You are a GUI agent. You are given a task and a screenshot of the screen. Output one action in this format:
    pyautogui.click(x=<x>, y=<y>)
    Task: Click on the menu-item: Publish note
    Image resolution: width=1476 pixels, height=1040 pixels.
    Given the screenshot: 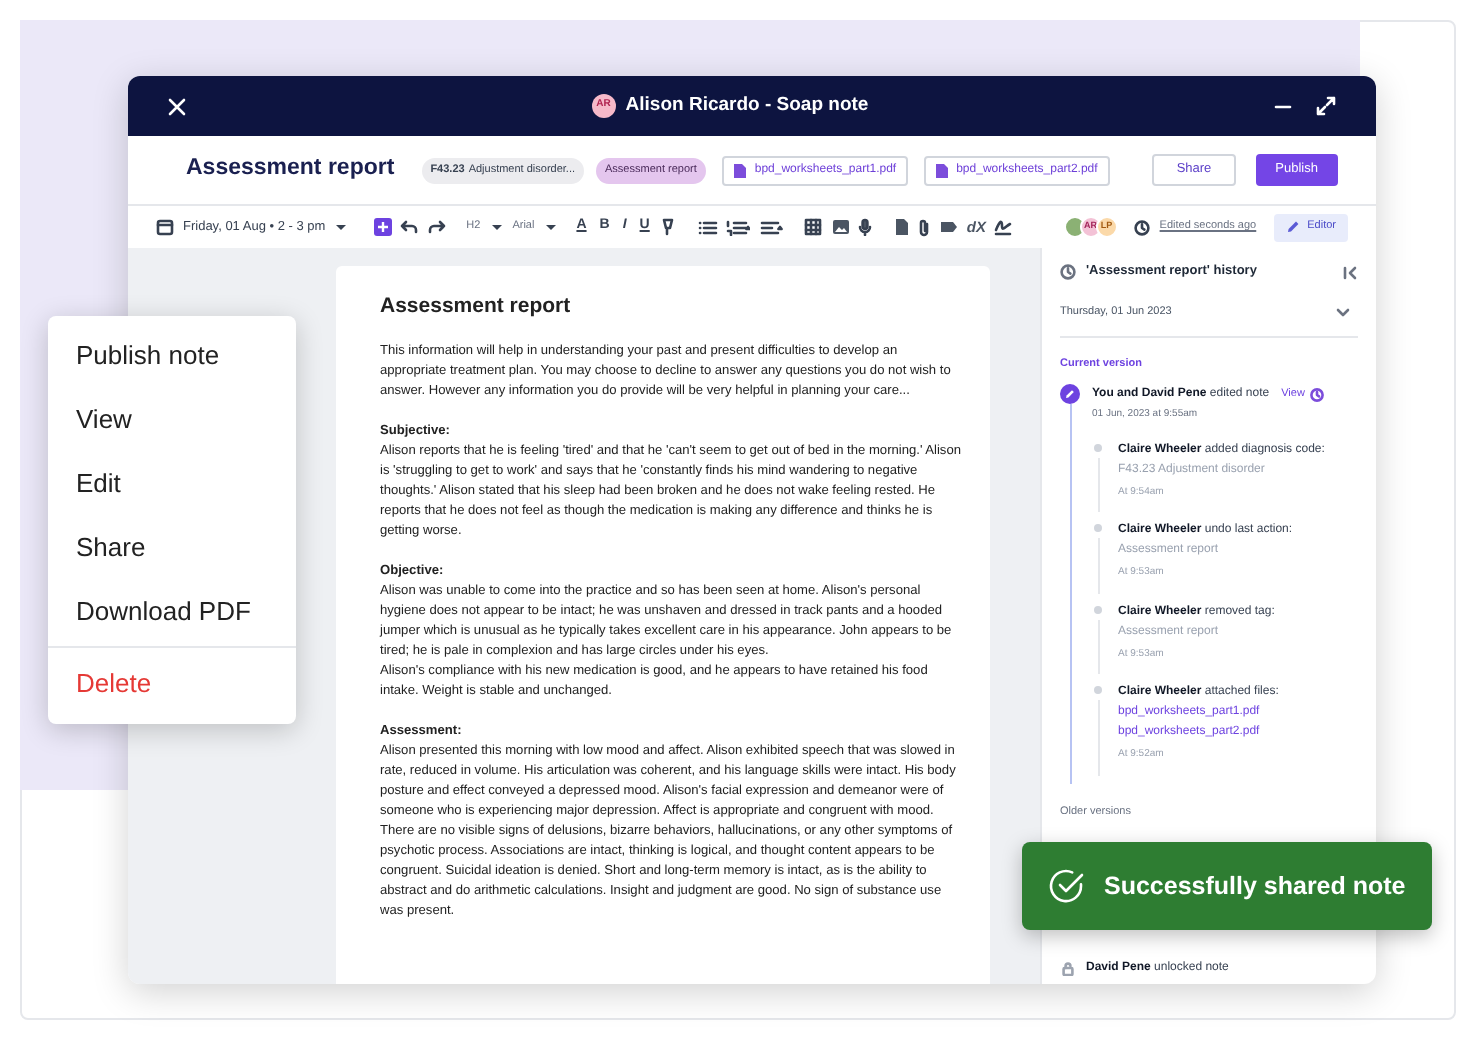 What is the action you would take?
    pyautogui.click(x=172, y=356)
    